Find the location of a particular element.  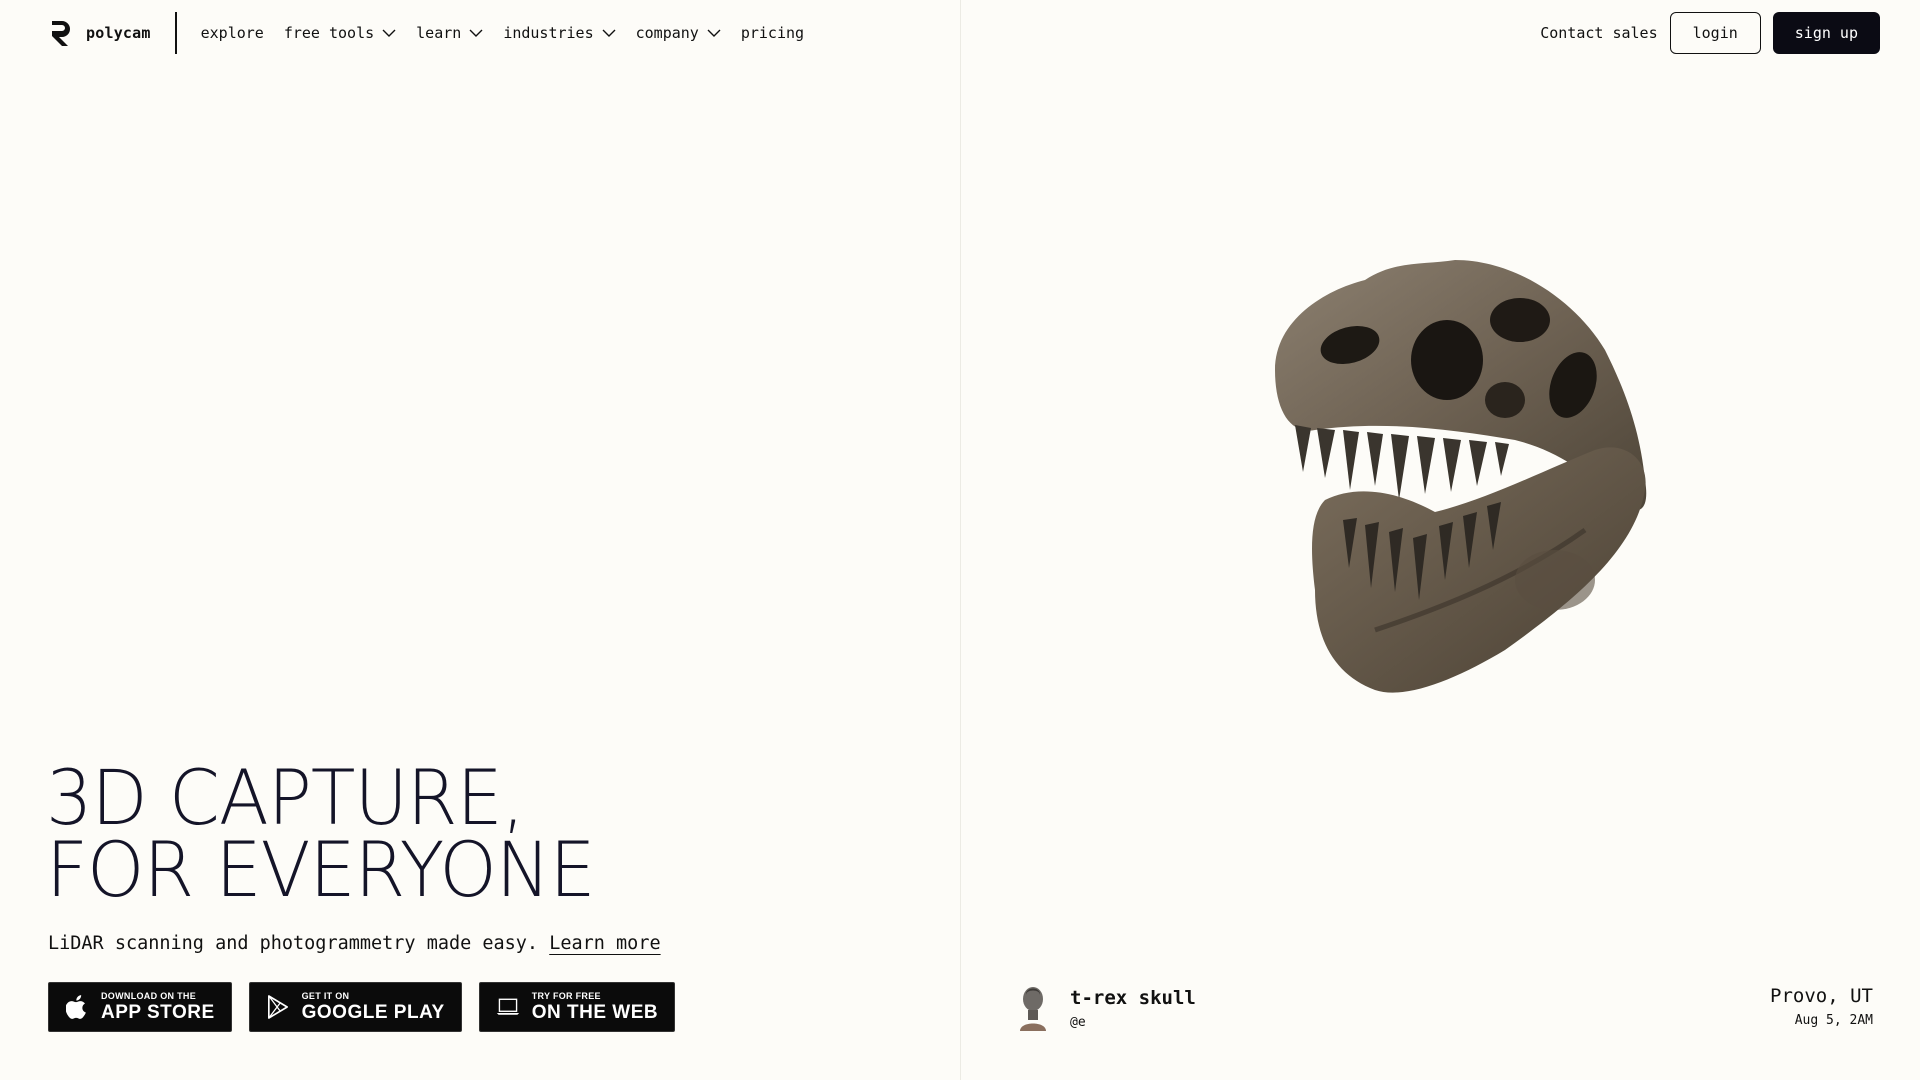

nav-item-label: learn is located at coordinates (439, 33).